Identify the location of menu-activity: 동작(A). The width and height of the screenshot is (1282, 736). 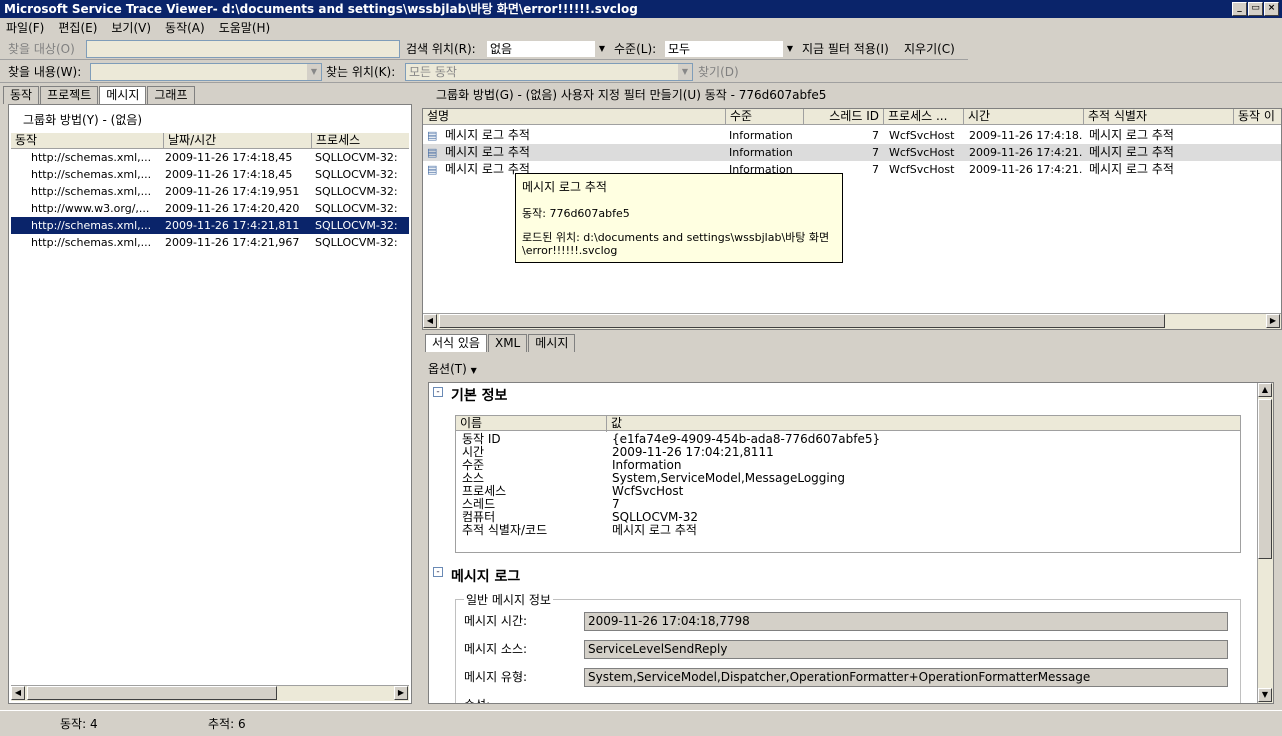
(185, 28).